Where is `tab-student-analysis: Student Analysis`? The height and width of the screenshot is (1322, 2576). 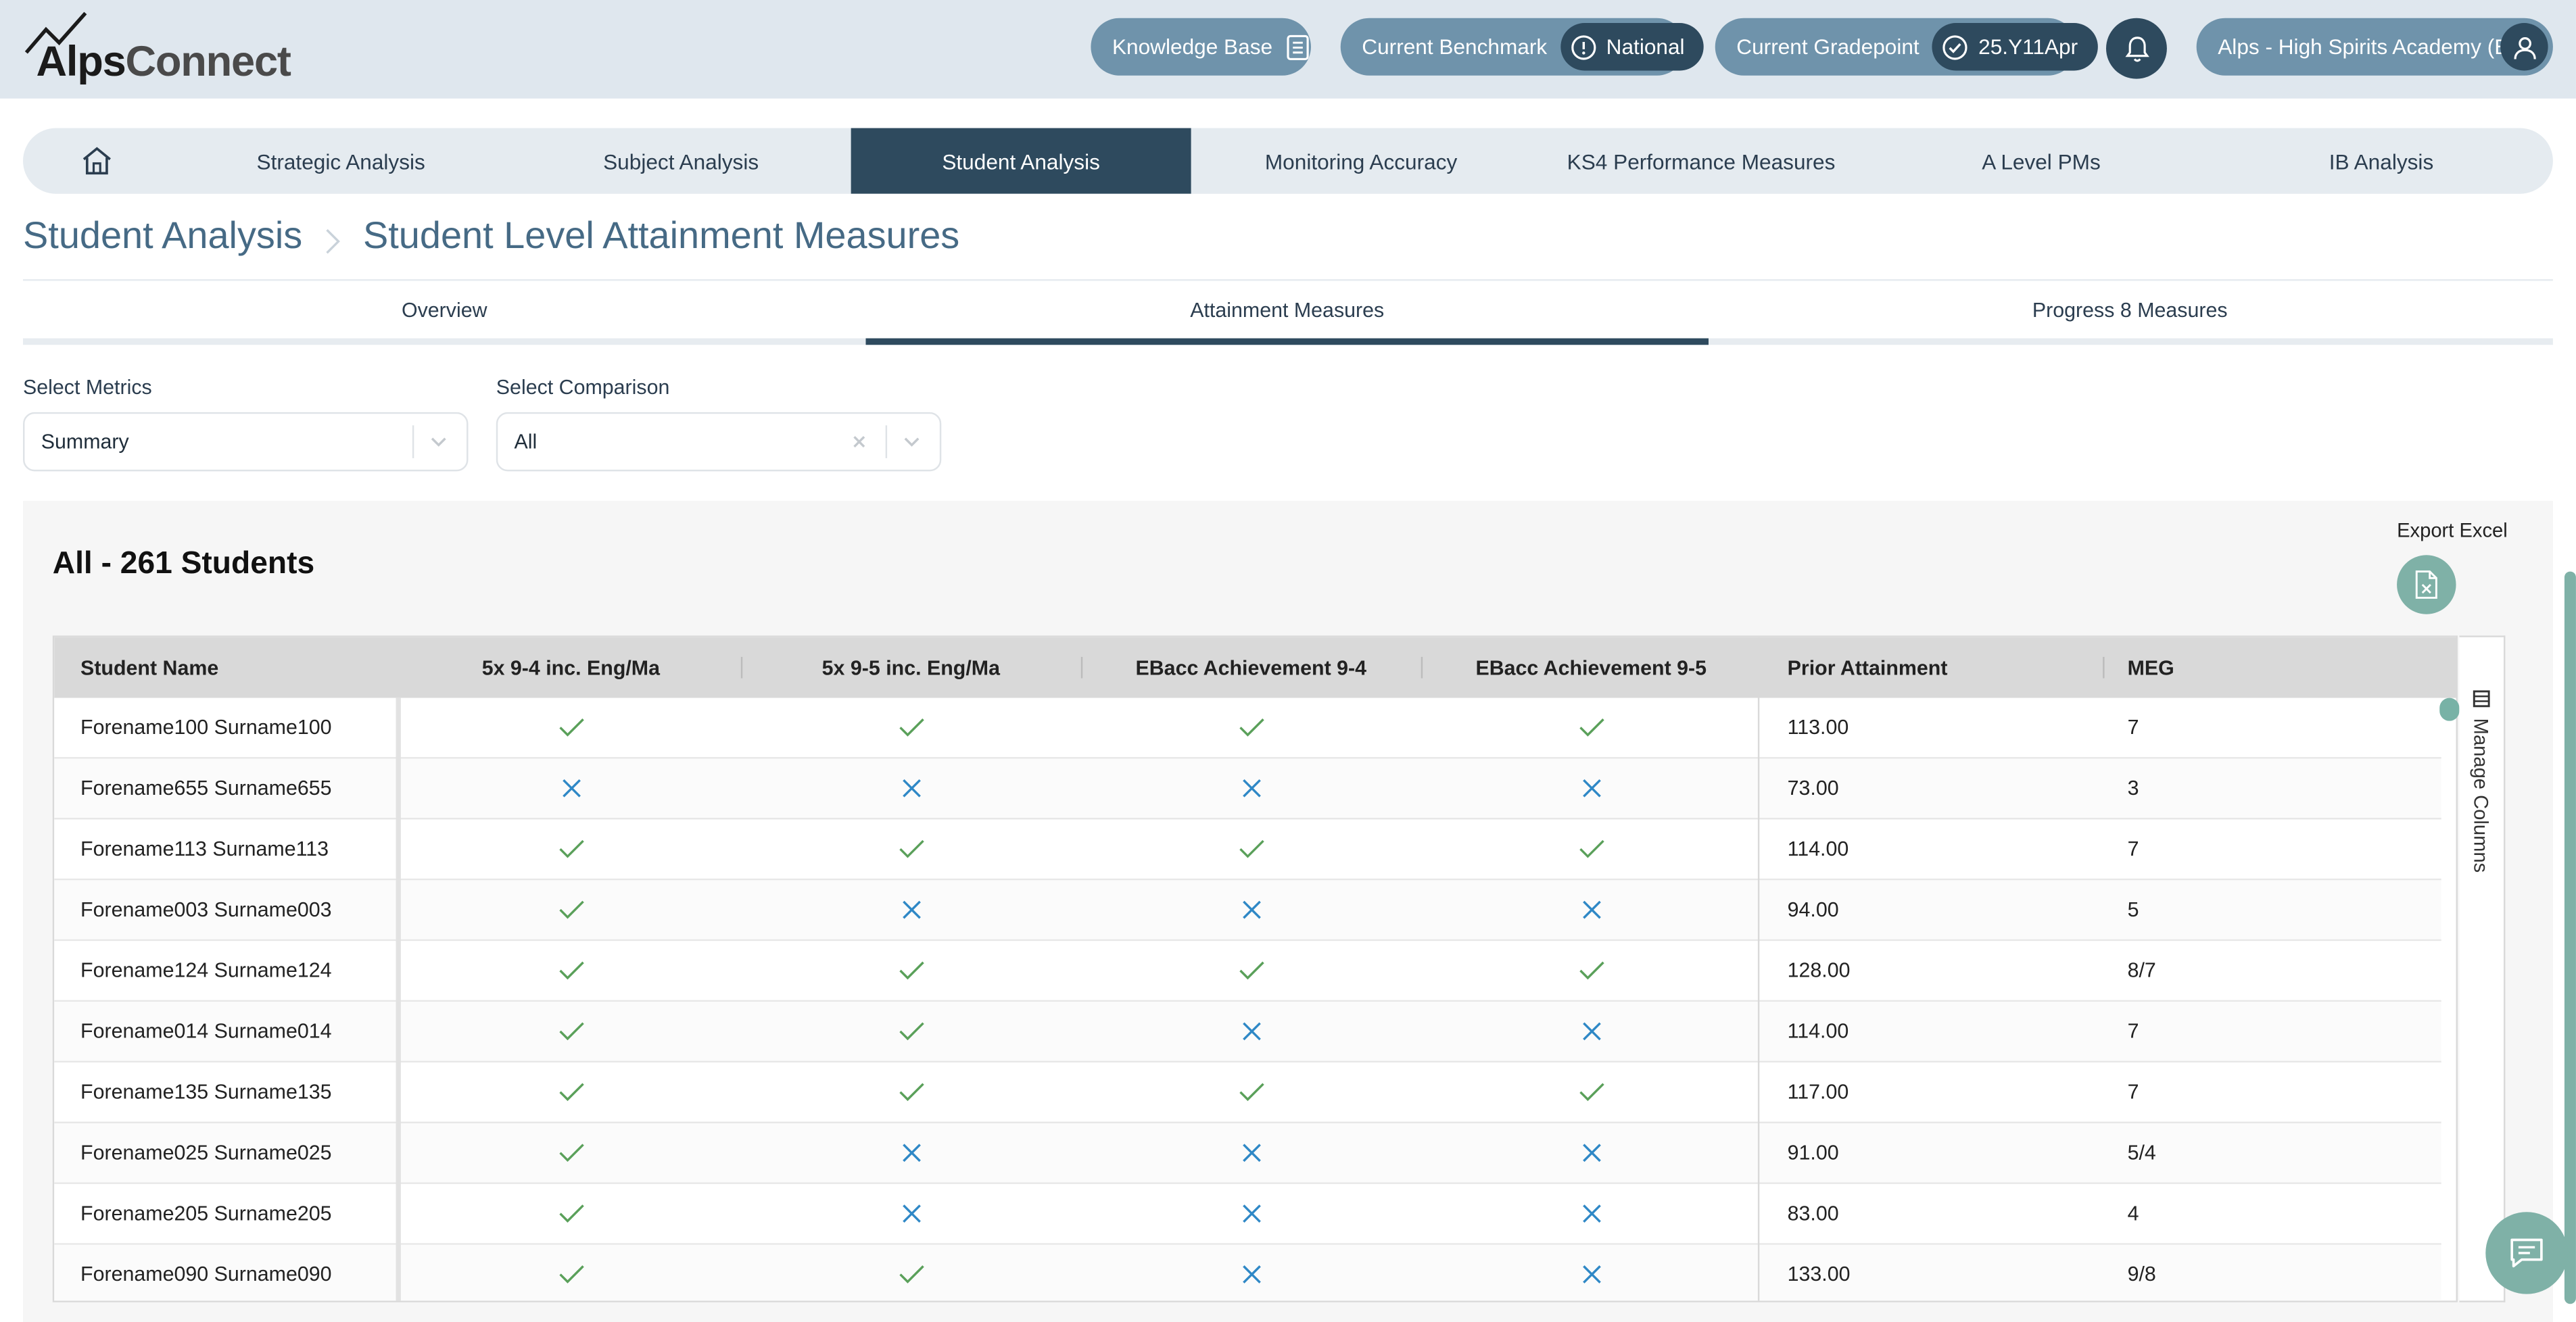 tab-student-analysis: Student Analysis is located at coordinates (1021, 161).